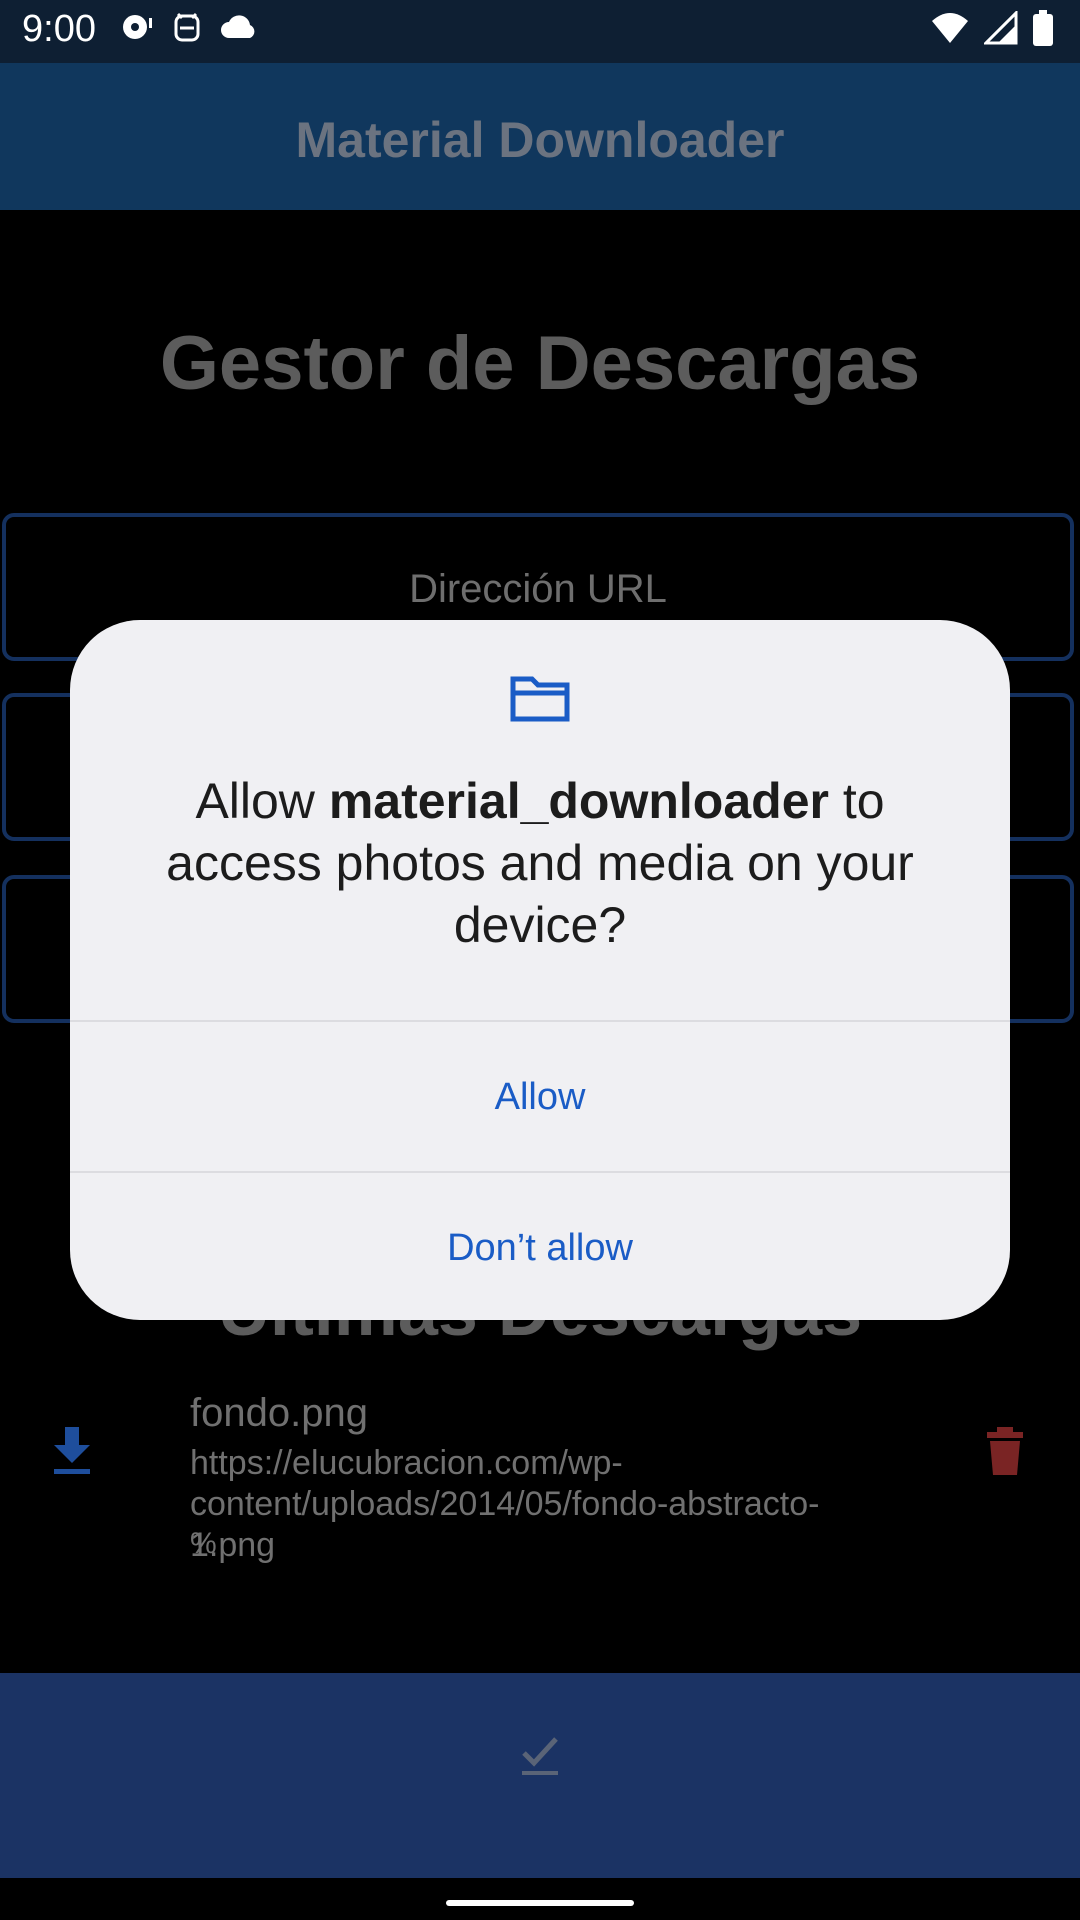  I want to click on download-progress: %, so click(203, 1543).